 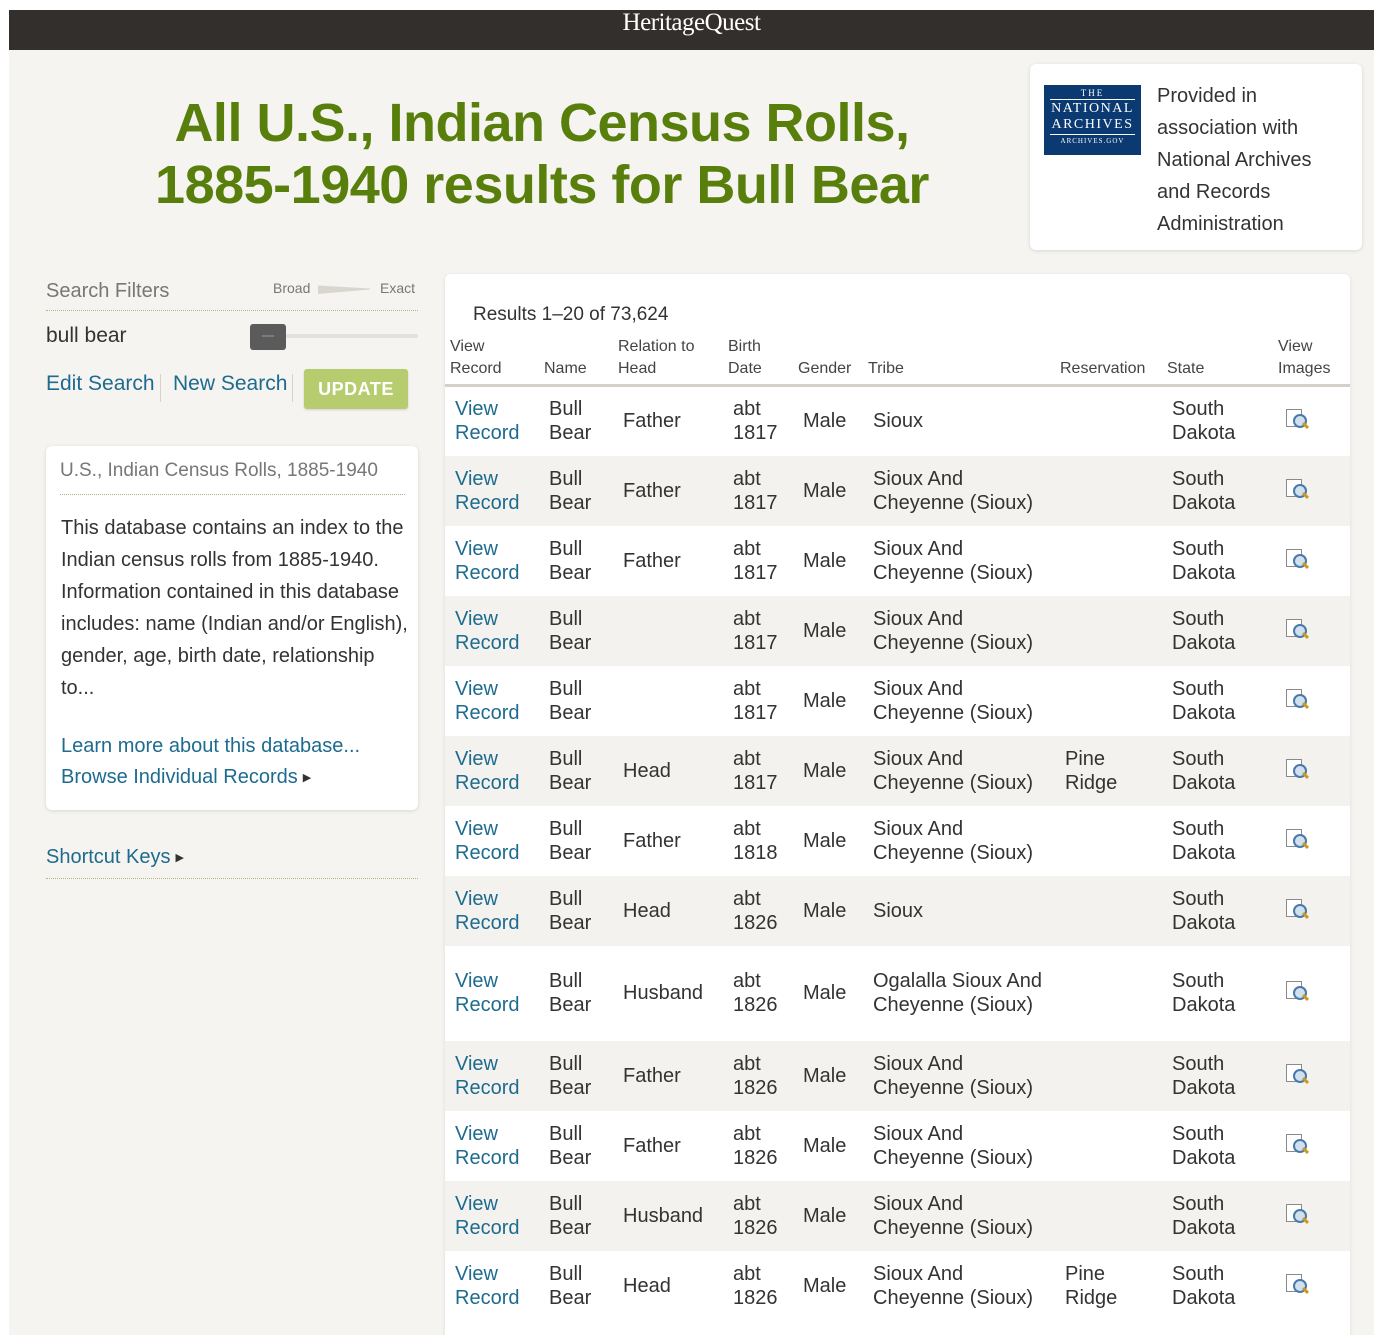 I want to click on browse-records-label: Browse Individual Records, so click(x=179, y=777).